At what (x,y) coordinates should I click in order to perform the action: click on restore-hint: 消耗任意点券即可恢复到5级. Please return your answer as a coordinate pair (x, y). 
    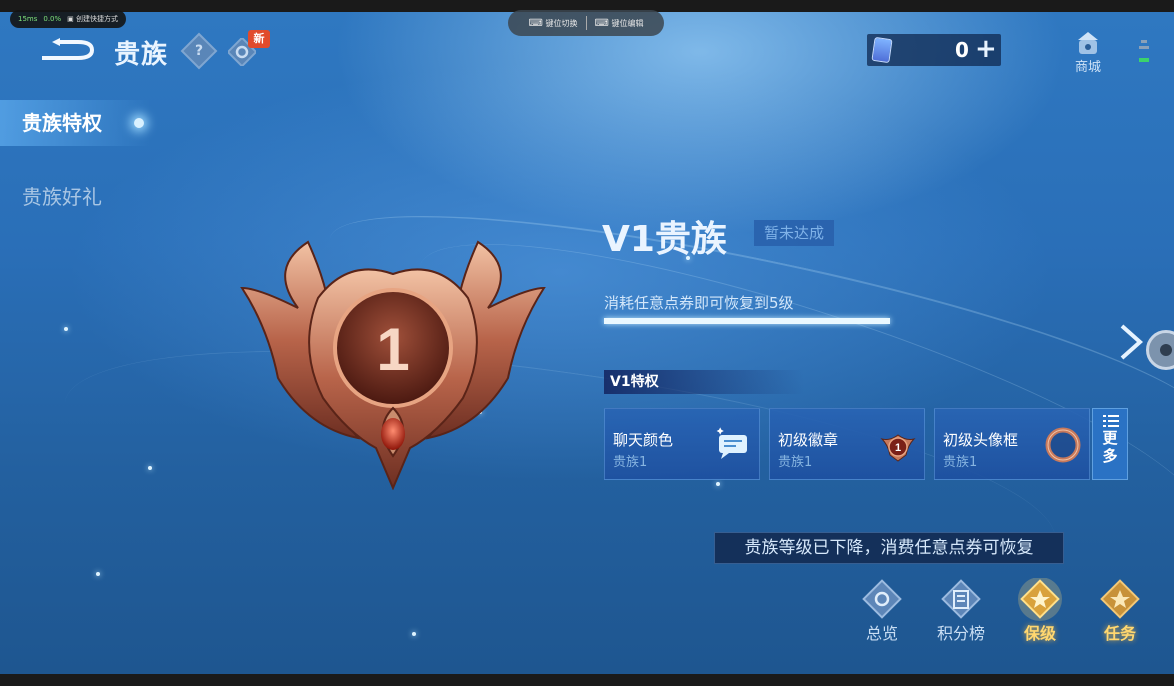
    Looking at the image, I should click on (699, 303).